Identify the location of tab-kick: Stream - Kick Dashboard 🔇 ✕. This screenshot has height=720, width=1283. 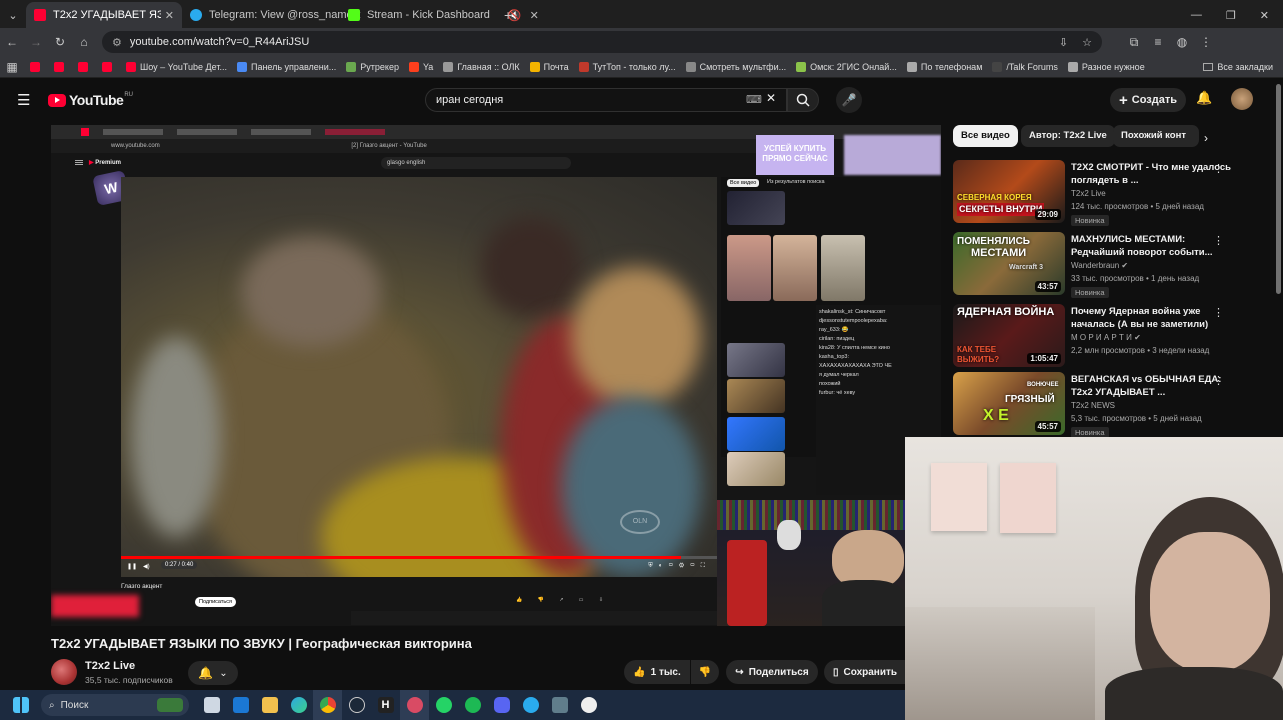
(439, 15).